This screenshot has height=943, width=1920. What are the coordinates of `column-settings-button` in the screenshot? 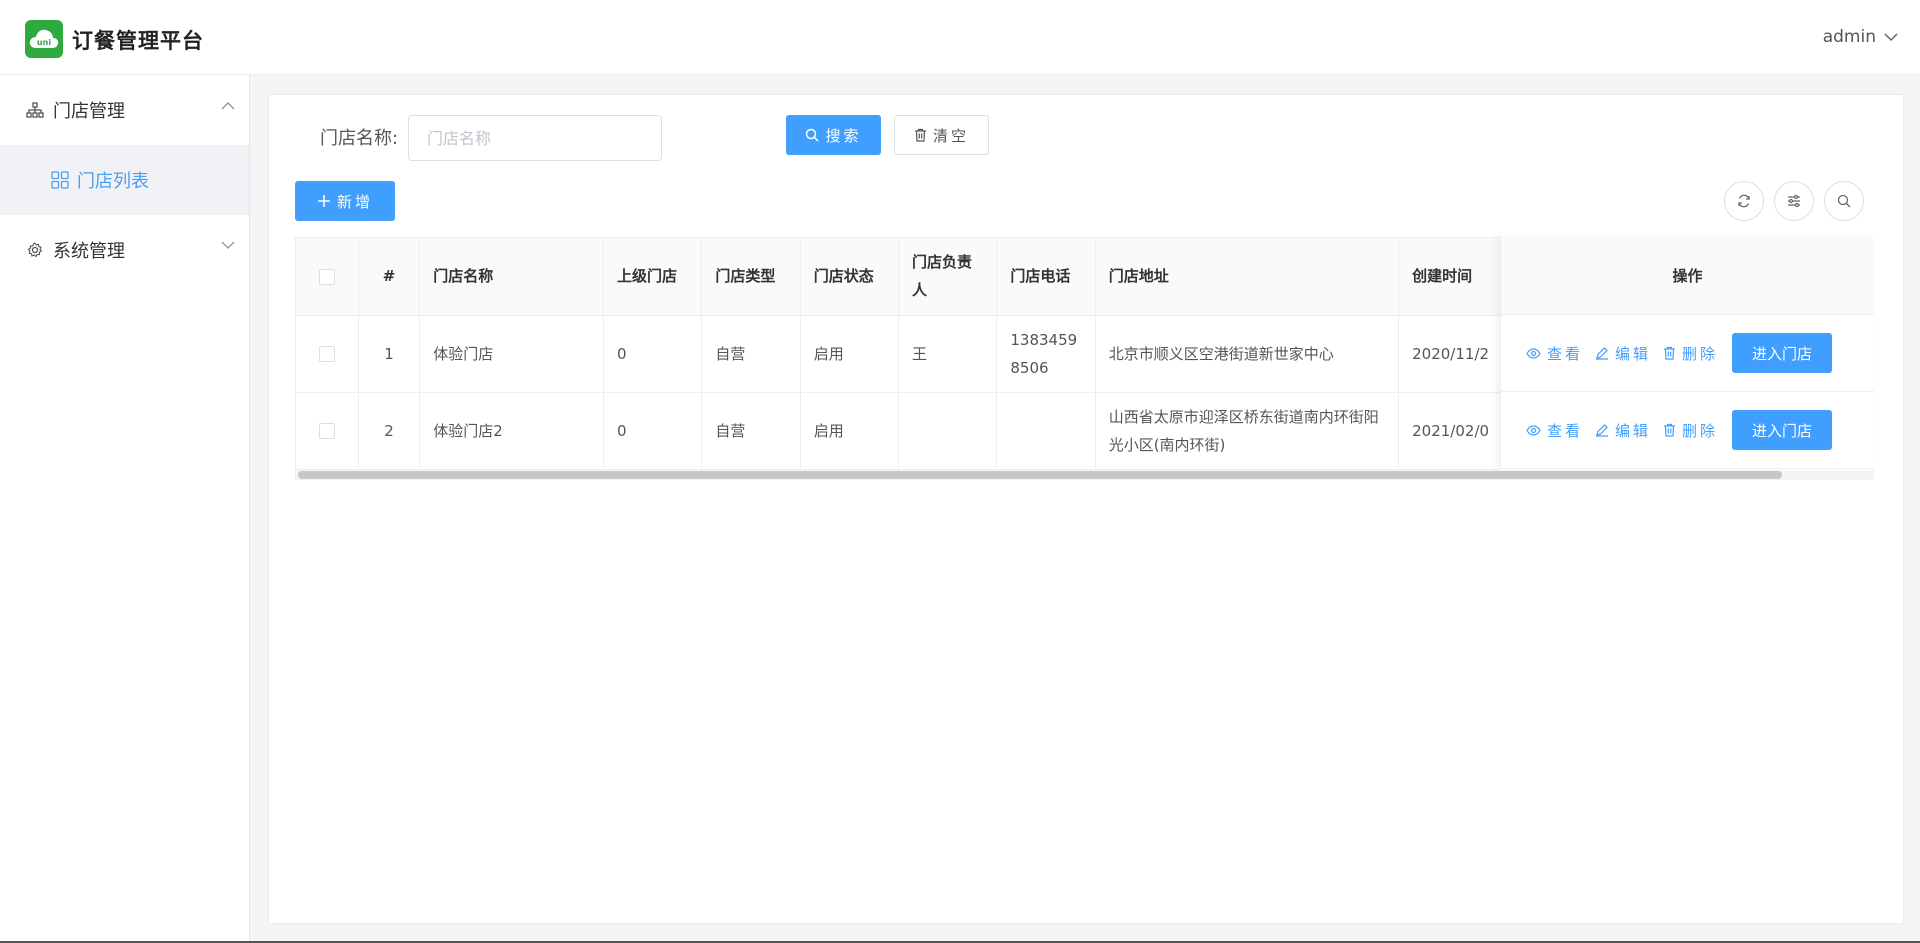 It's located at (1794, 201).